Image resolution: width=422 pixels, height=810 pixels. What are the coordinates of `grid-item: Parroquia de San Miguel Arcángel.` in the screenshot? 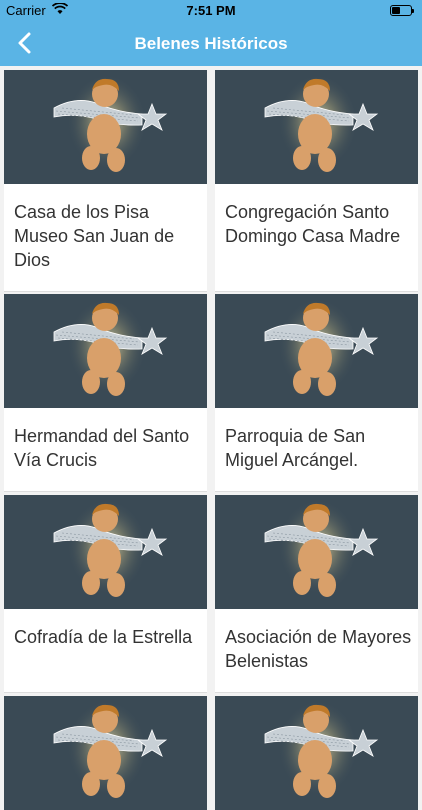 It's located at (316, 393).